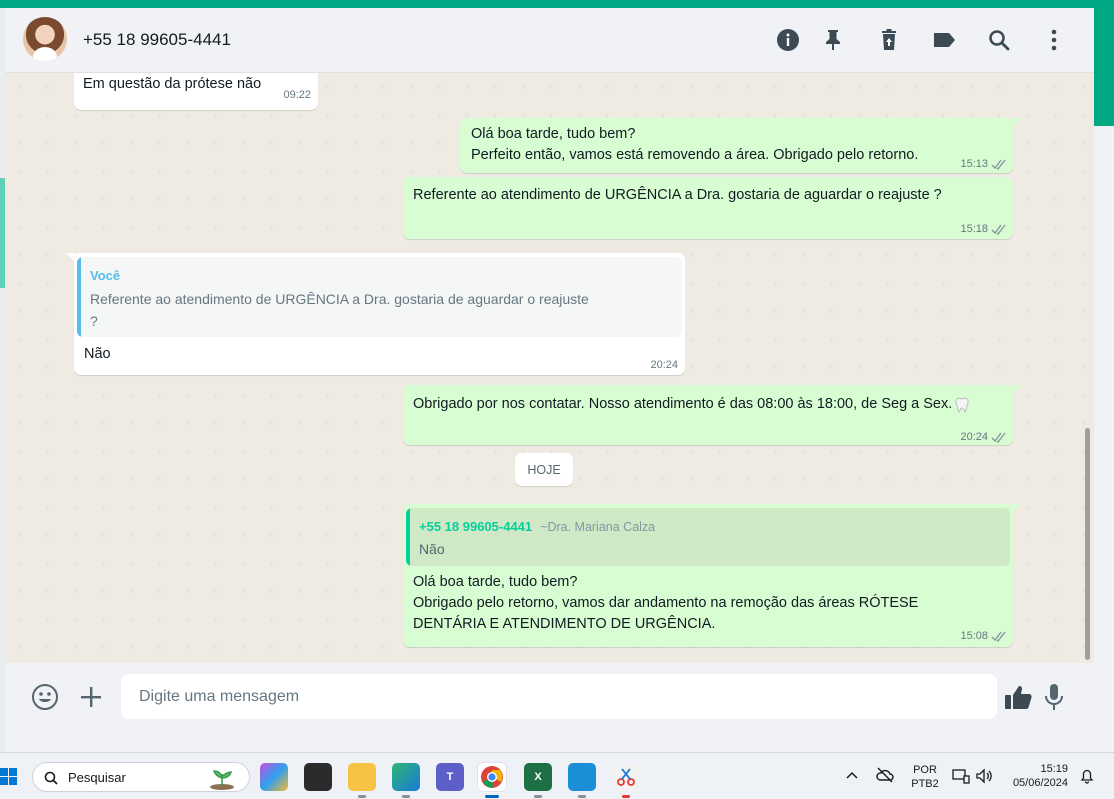 The width and height of the screenshot is (1114, 799). I want to click on message-time: 09:22, so click(297, 95).